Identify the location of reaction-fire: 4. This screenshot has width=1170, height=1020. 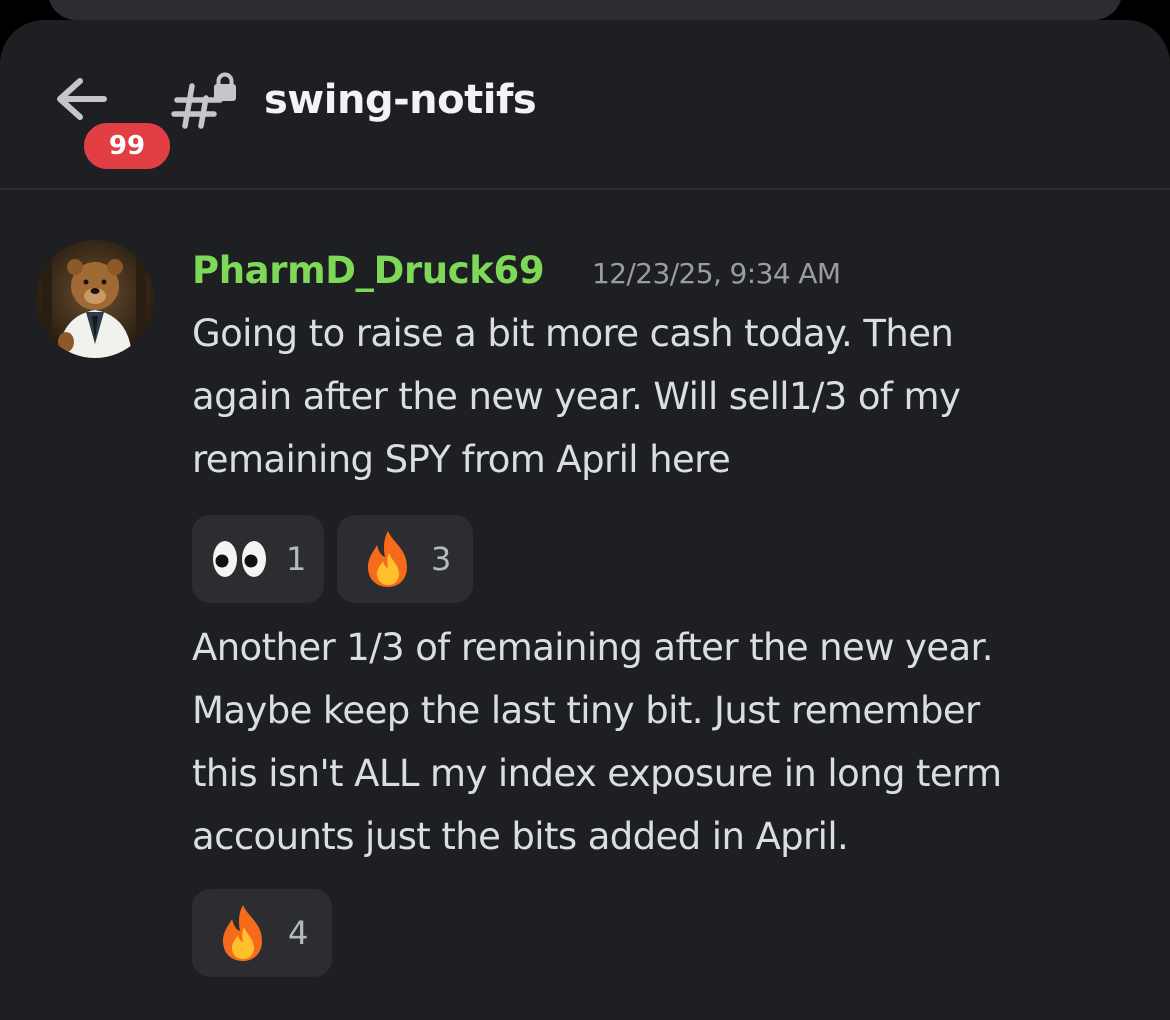
(262, 933).